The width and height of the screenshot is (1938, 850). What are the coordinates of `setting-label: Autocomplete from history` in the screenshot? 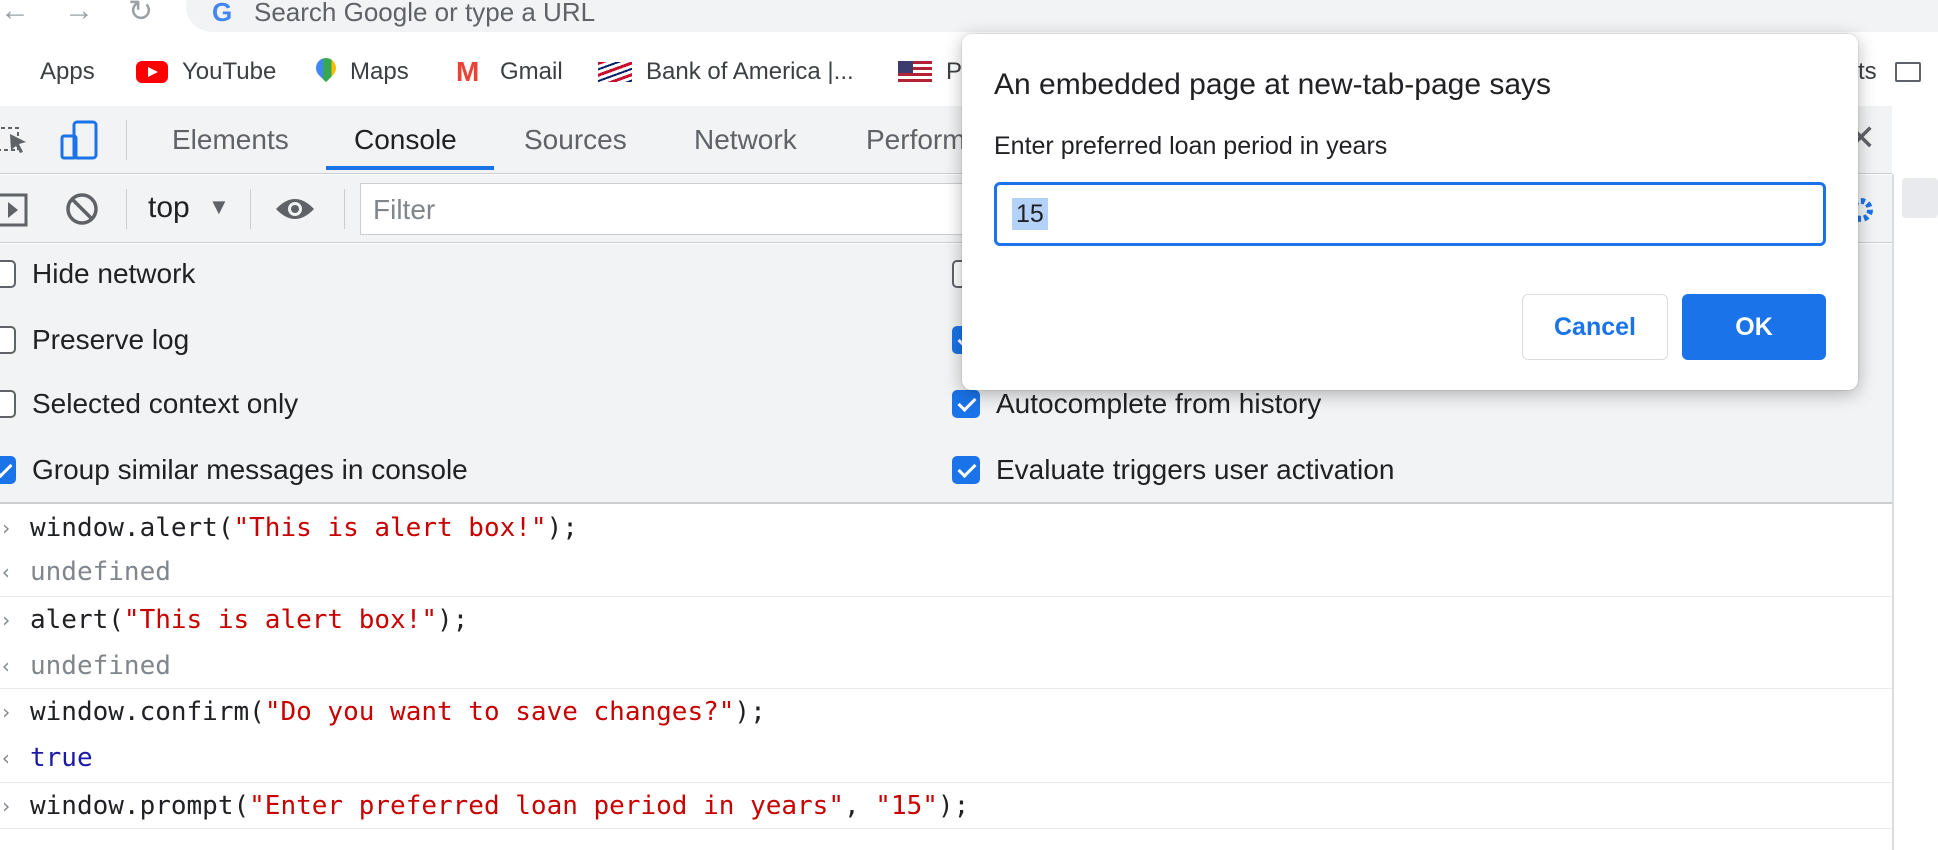 It's located at (1159, 403).